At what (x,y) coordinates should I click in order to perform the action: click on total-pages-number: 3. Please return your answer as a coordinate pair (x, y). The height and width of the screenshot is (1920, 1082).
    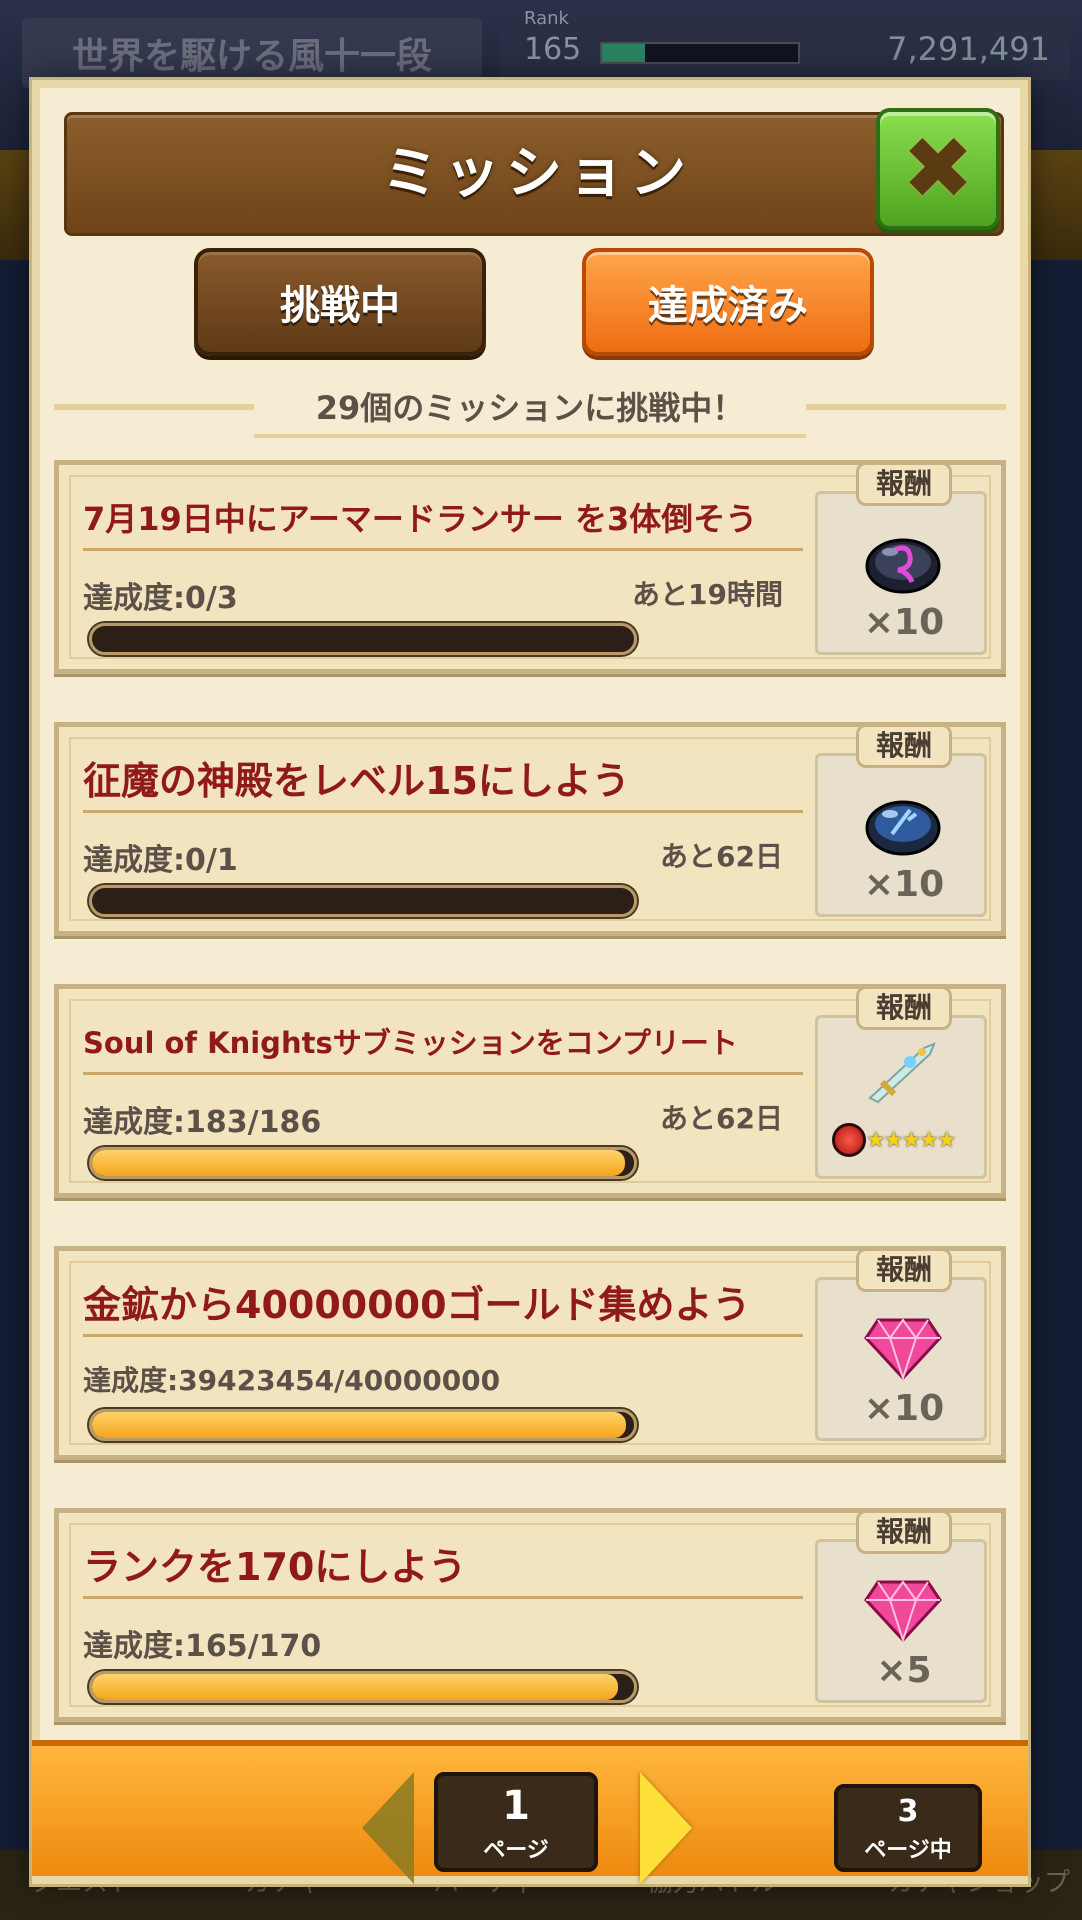
    Looking at the image, I should click on (908, 1811).